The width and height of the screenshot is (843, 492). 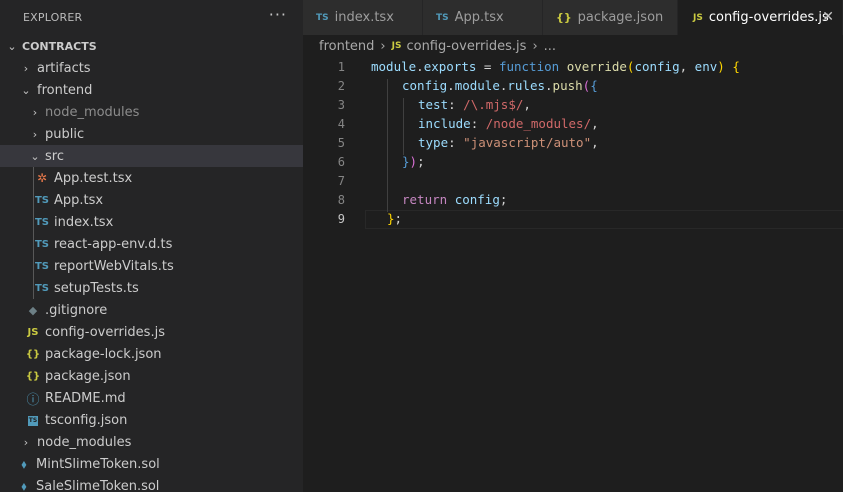 I want to click on tree-item-package-json: {} package.json, so click(x=151, y=376).